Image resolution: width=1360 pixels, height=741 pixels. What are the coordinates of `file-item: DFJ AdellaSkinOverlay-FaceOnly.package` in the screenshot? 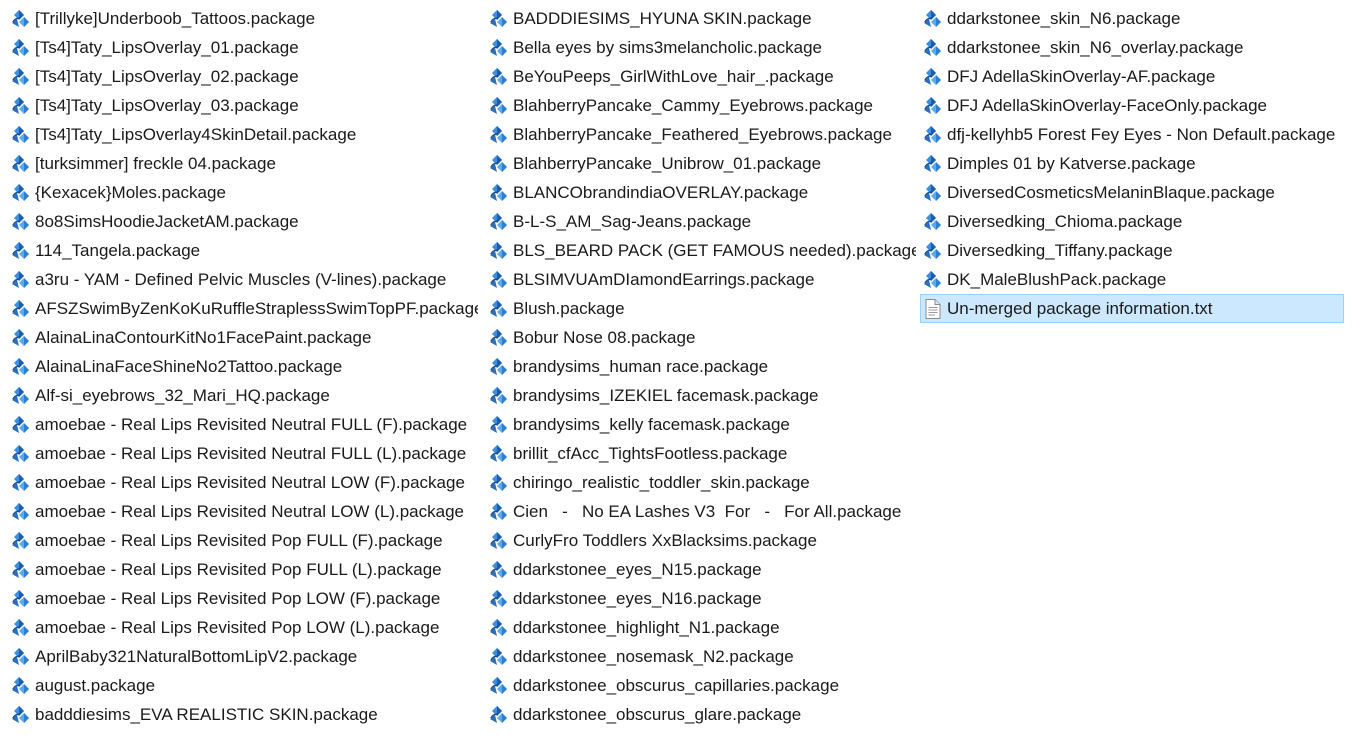 It's located at (1132, 105).